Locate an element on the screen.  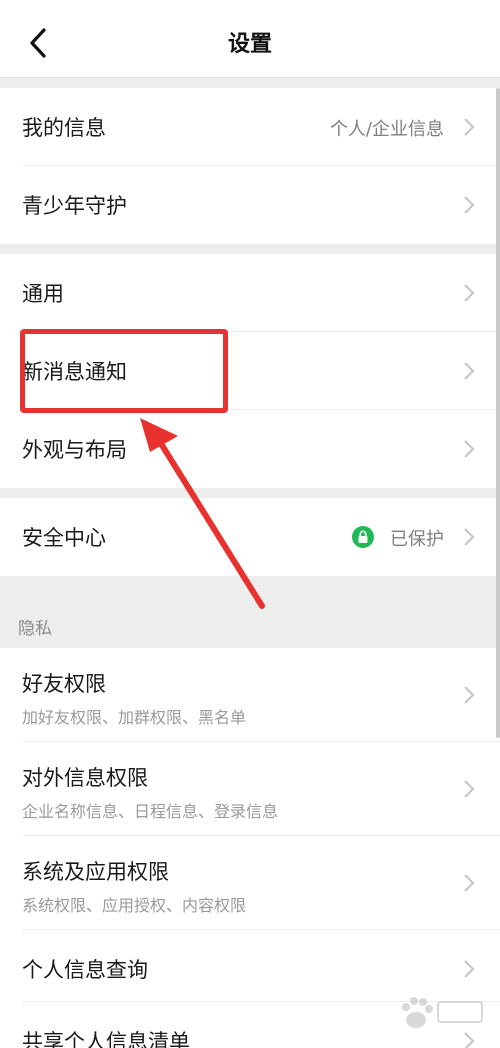
settings-item-security-center: 安全中心 已保护 is located at coordinates (250, 537).